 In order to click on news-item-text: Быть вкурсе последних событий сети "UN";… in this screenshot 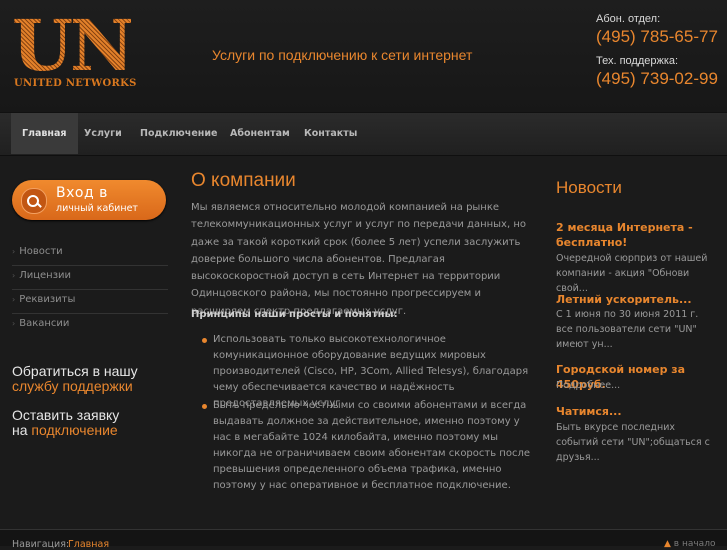, I will do `click(633, 442)`.